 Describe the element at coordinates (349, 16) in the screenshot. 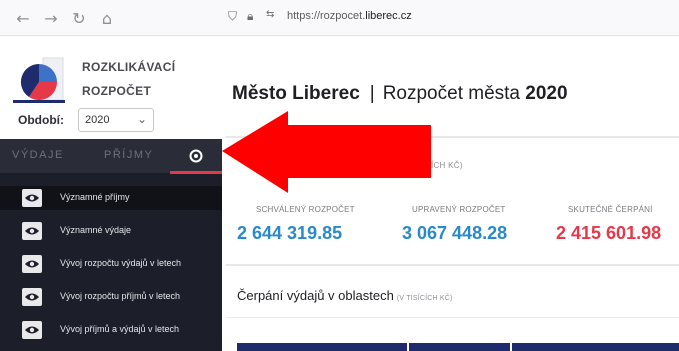

I see `address-bar: https://rozpocet.liberec.cz` at that location.